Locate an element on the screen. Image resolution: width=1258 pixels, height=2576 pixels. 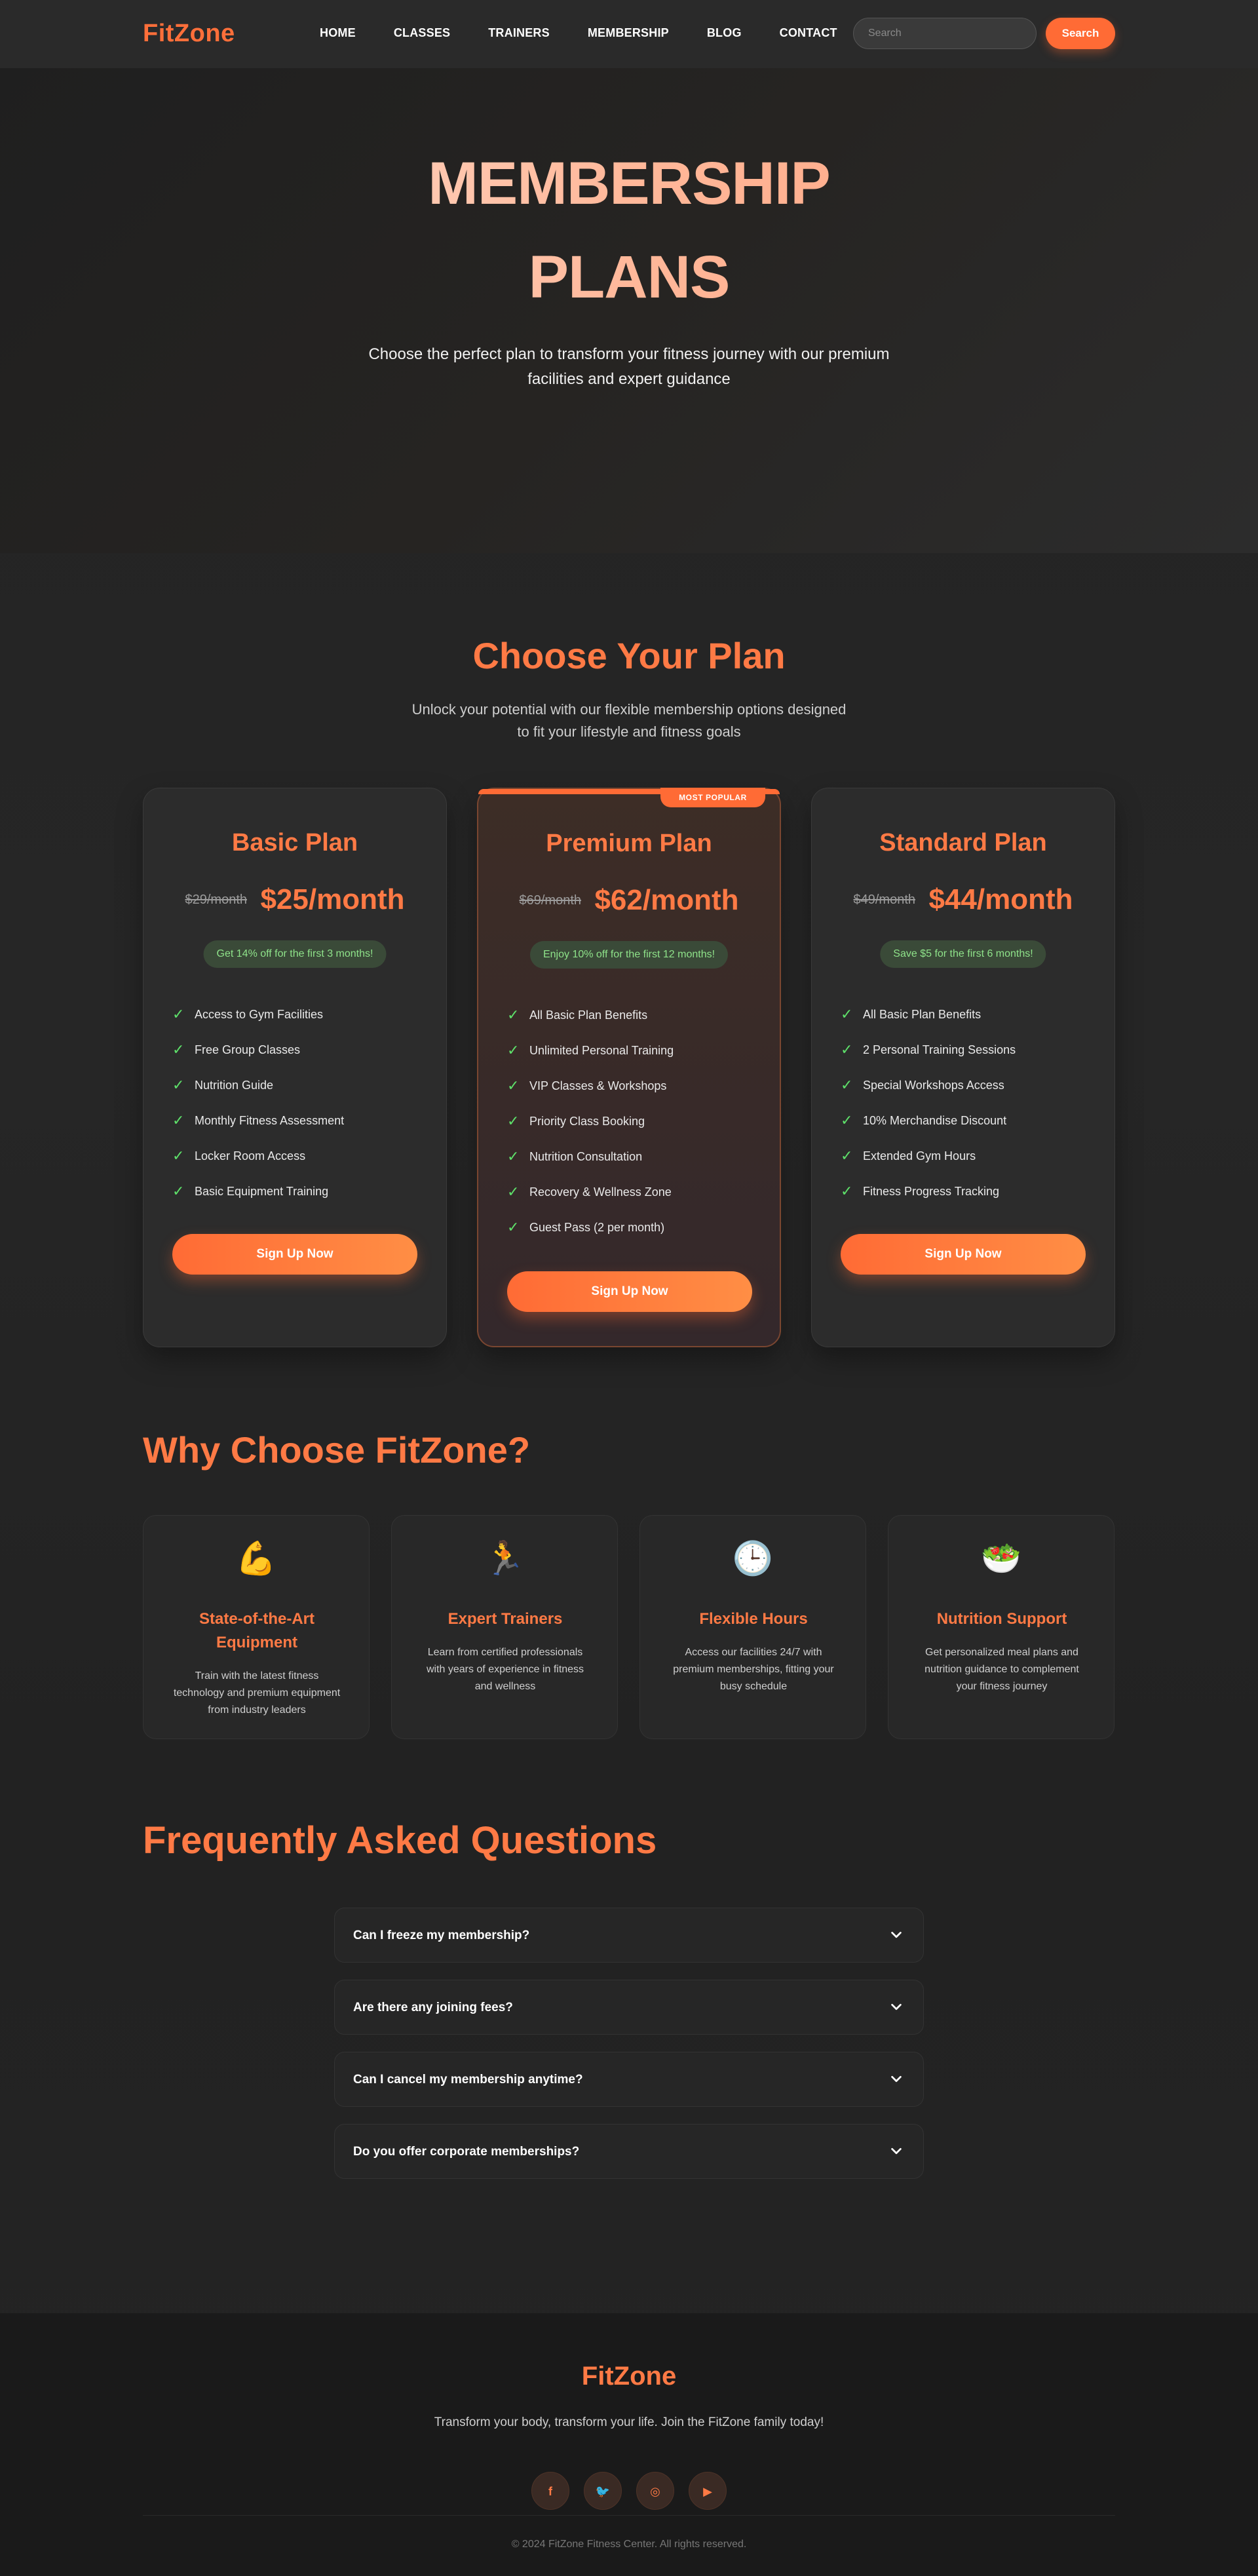
desc-line: nutrition guidance to complement is located at coordinates (1001, 1669).